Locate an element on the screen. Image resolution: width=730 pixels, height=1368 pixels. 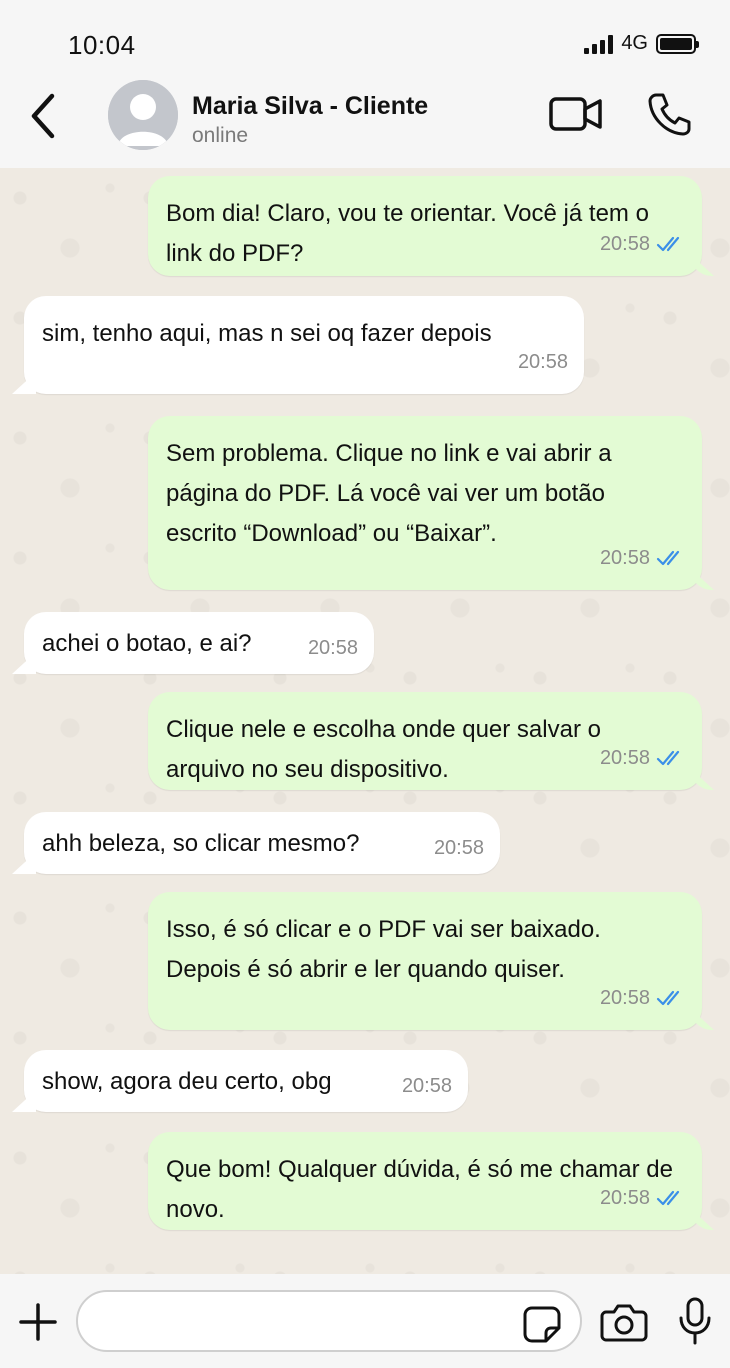
message-incoming: ahh beleza, so clicar mesmo? 20:58 is located at coordinates (262, 843).